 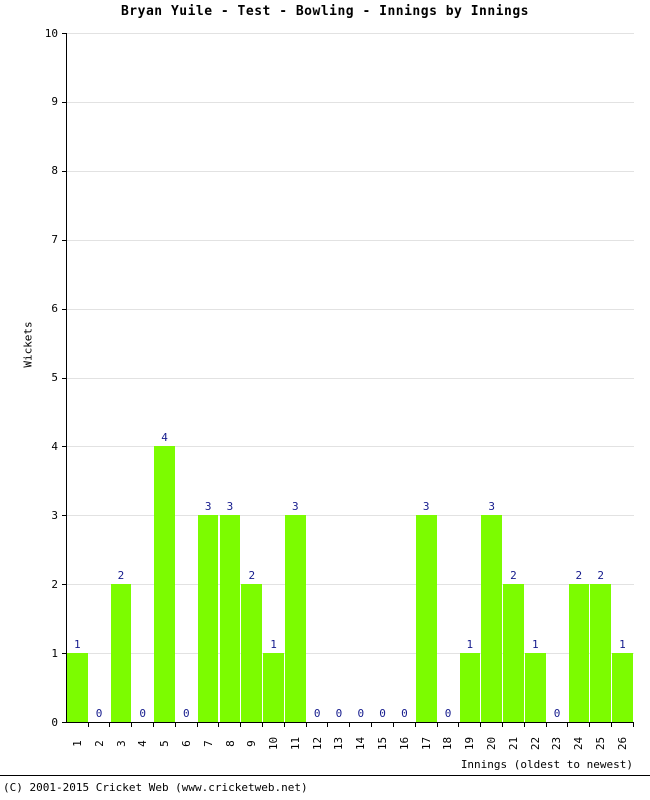 What do you see at coordinates (54, 171) in the screenshot?
I see `y-axis-tick-label: 8` at bounding box center [54, 171].